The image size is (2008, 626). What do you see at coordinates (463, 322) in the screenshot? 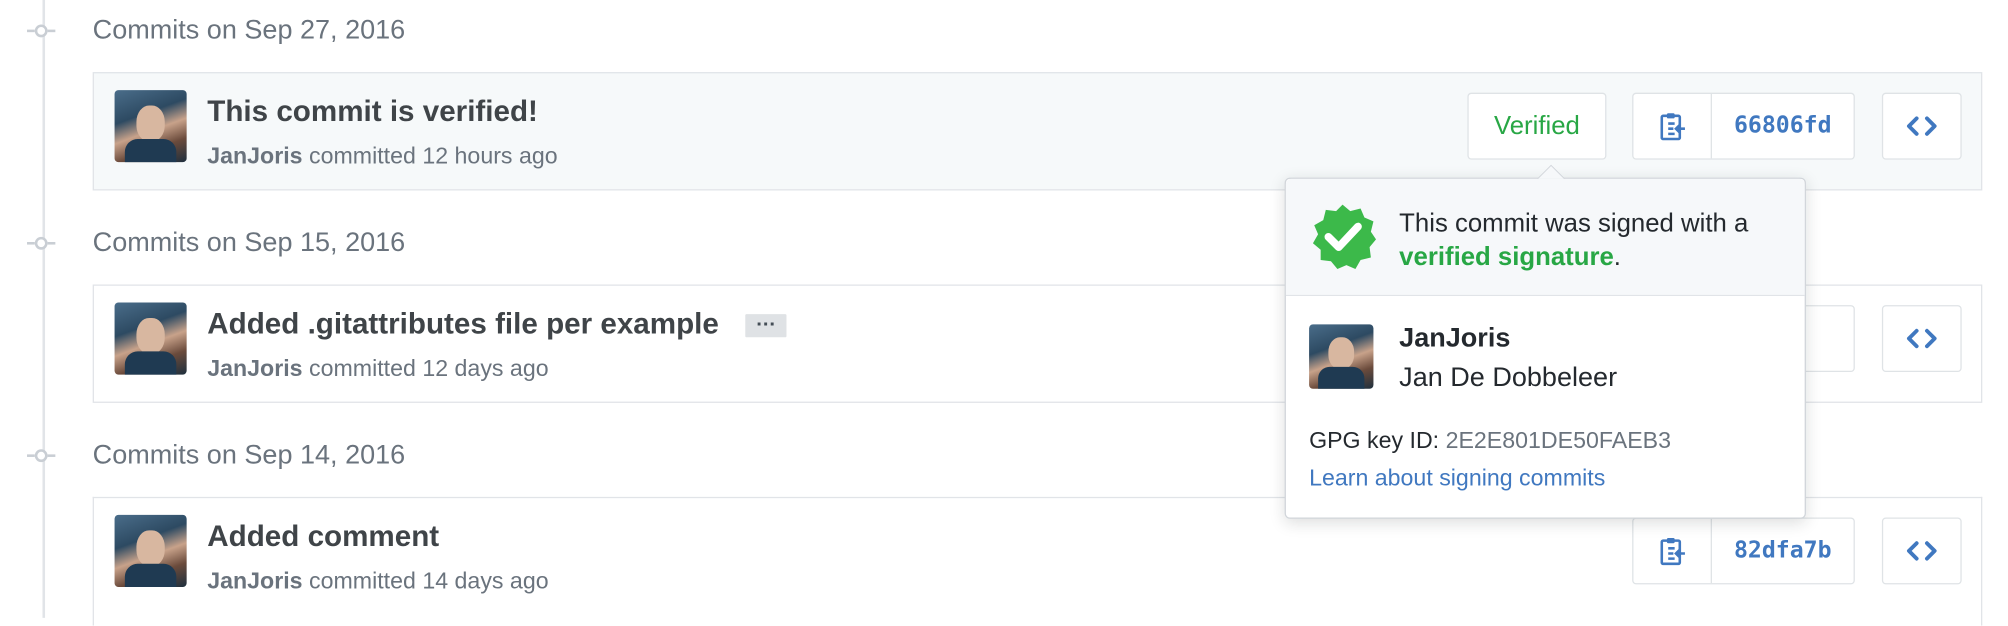
I see `commit-message-text: Added .gitattributes file per example` at bounding box center [463, 322].